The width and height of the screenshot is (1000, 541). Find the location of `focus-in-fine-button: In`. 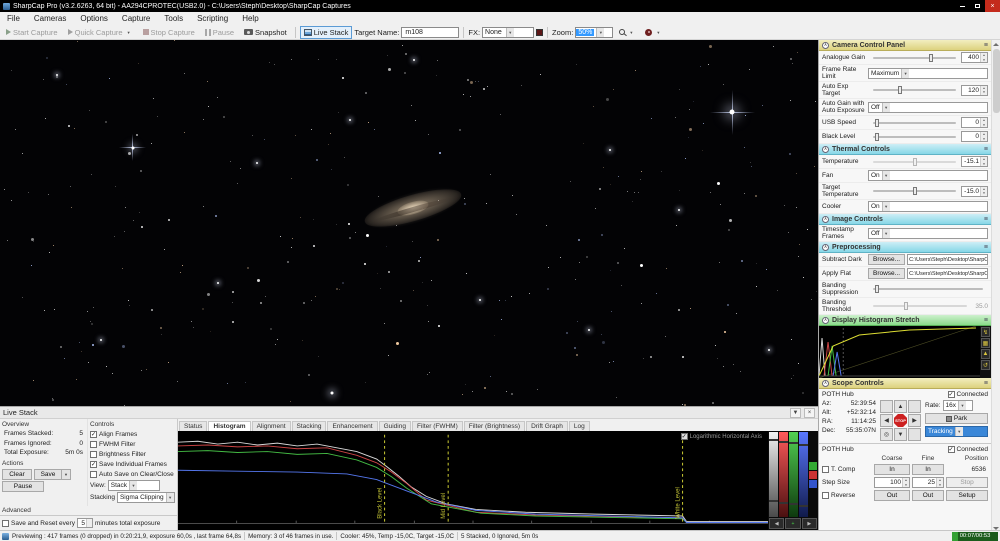

focus-in-fine-button: In is located at coordinates (928, 469).